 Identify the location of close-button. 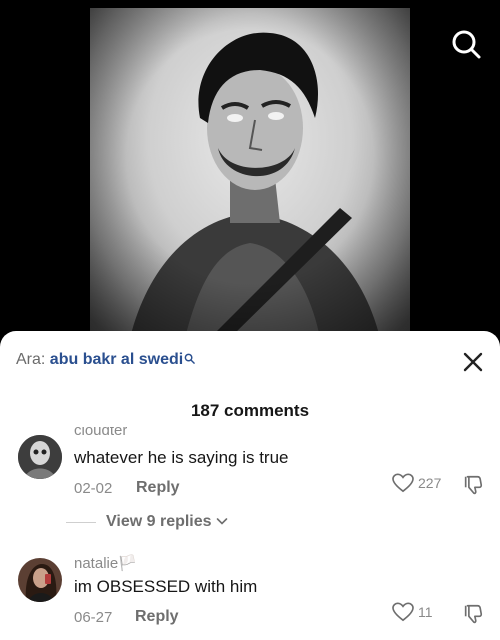
(473, 362).